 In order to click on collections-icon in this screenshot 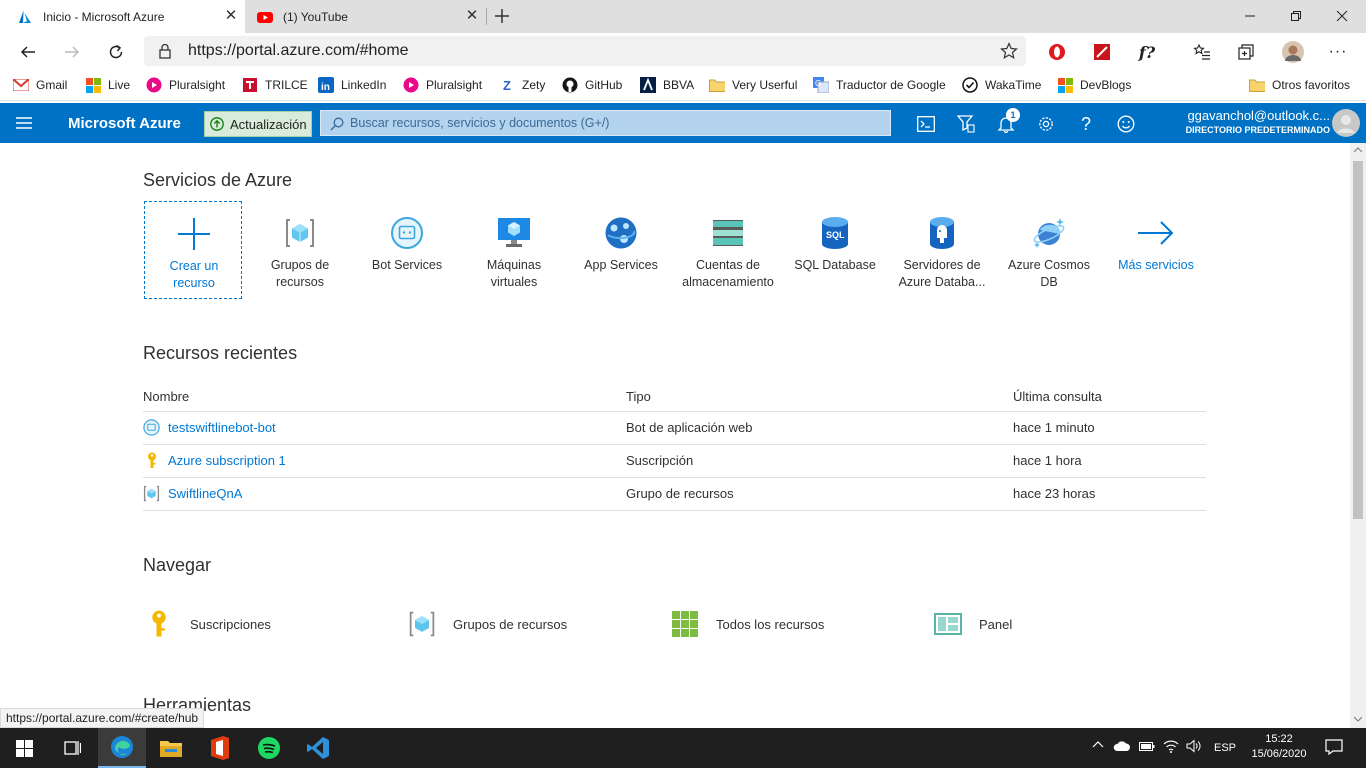, I will do `click(1246, 52)`.